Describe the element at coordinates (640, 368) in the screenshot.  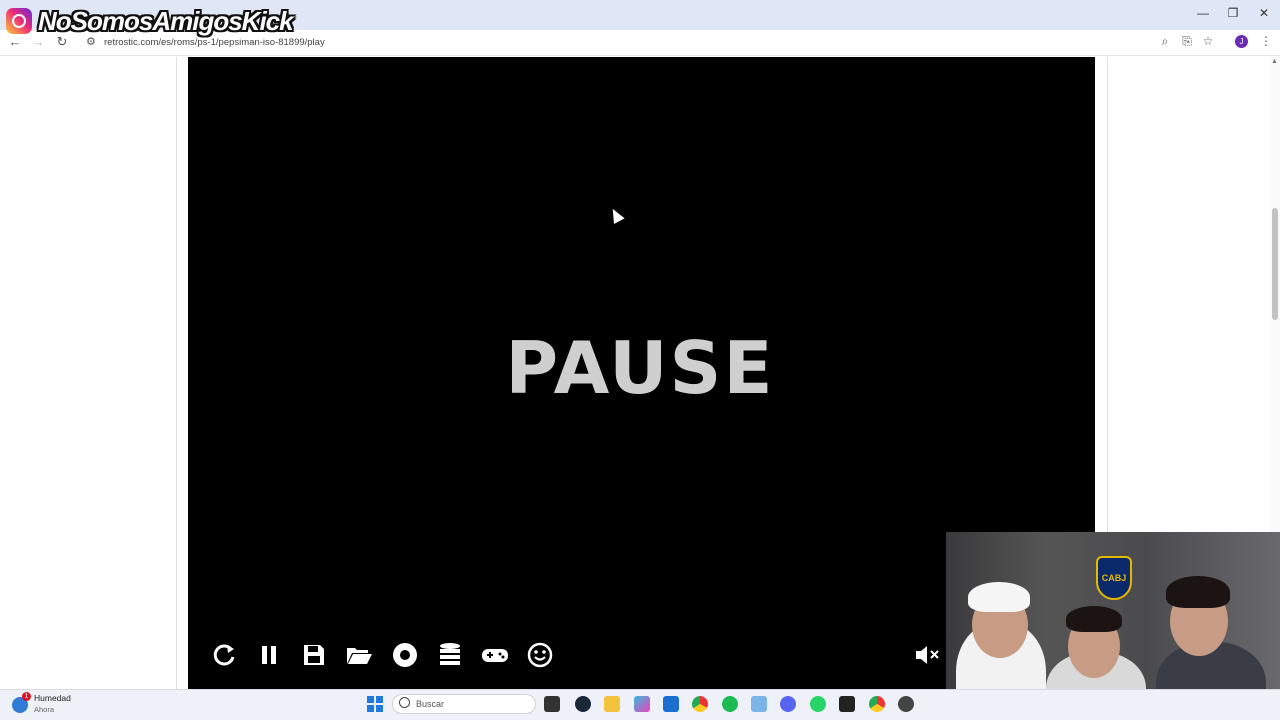
I see `pause-overlay-text: PAUSE` at that location.